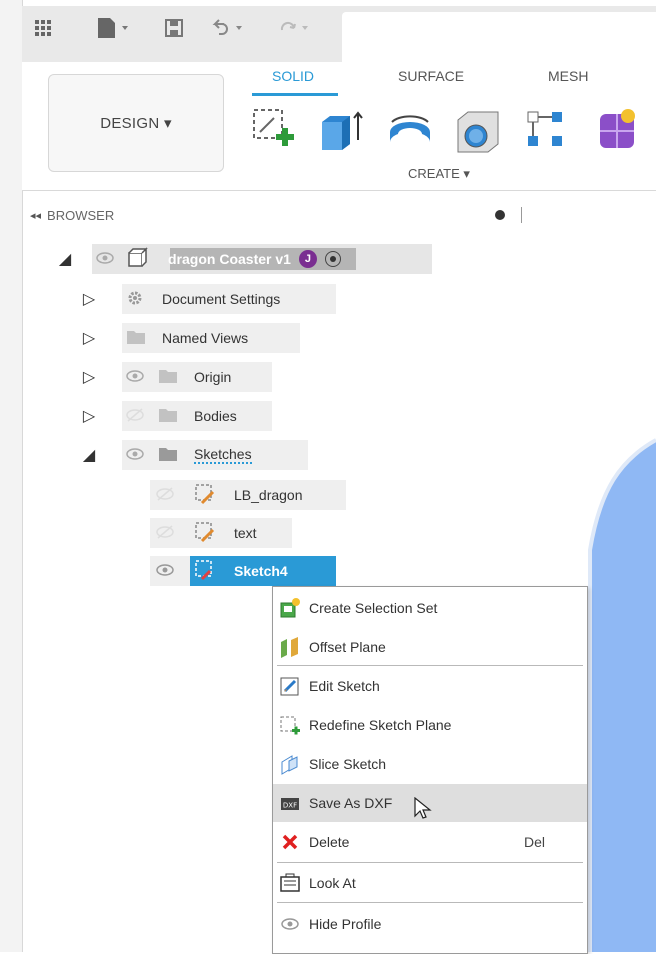  What do you see at coordinates (296, 28) in the screenshot?
I see `redo-icon` at bounding box center [296, 28].